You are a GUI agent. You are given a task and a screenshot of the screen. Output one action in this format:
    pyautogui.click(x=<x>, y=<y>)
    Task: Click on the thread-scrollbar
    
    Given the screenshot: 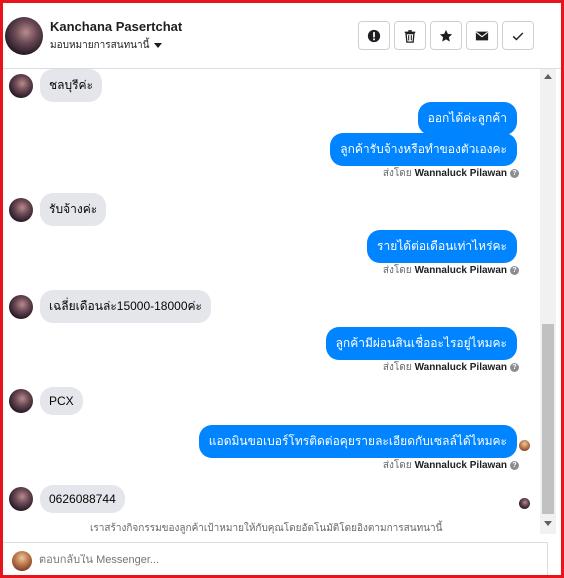 What is the action you would take?
    pyautogui.click(x=548, y=301)
    